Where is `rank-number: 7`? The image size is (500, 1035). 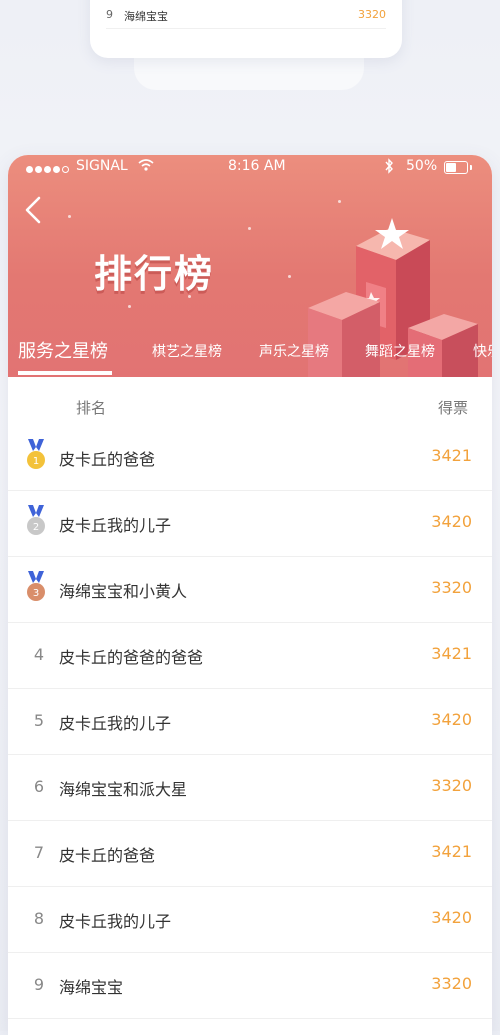
rank-number: 7 is located at coordinates (39, 852).